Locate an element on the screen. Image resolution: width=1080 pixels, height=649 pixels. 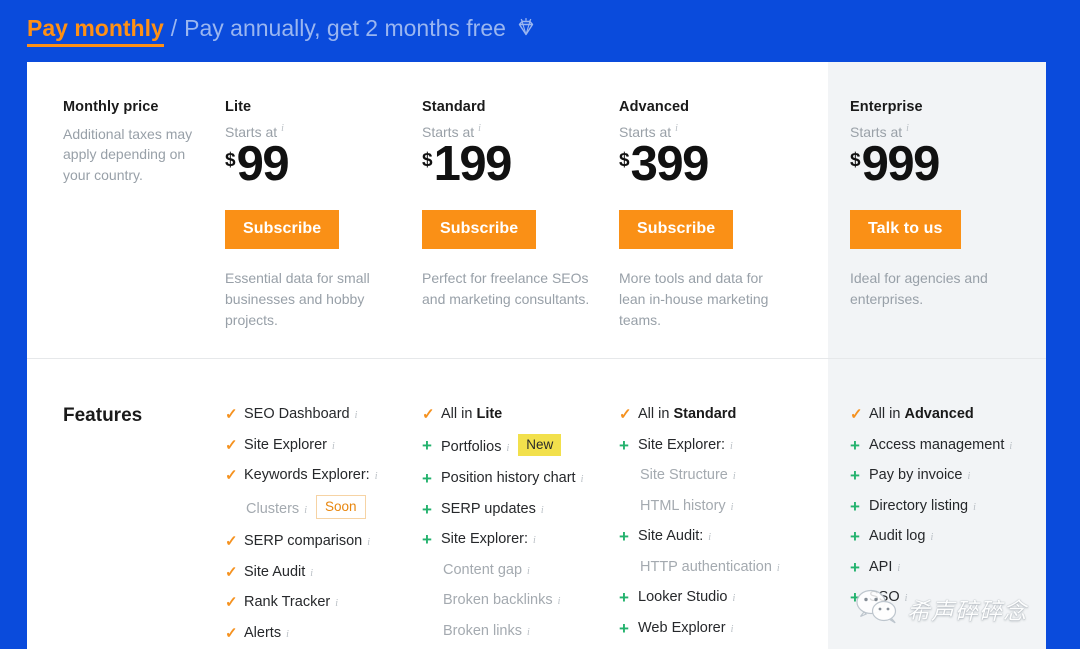
subscribe-button-lite: Subscribe is located at coordinates (282, 229).